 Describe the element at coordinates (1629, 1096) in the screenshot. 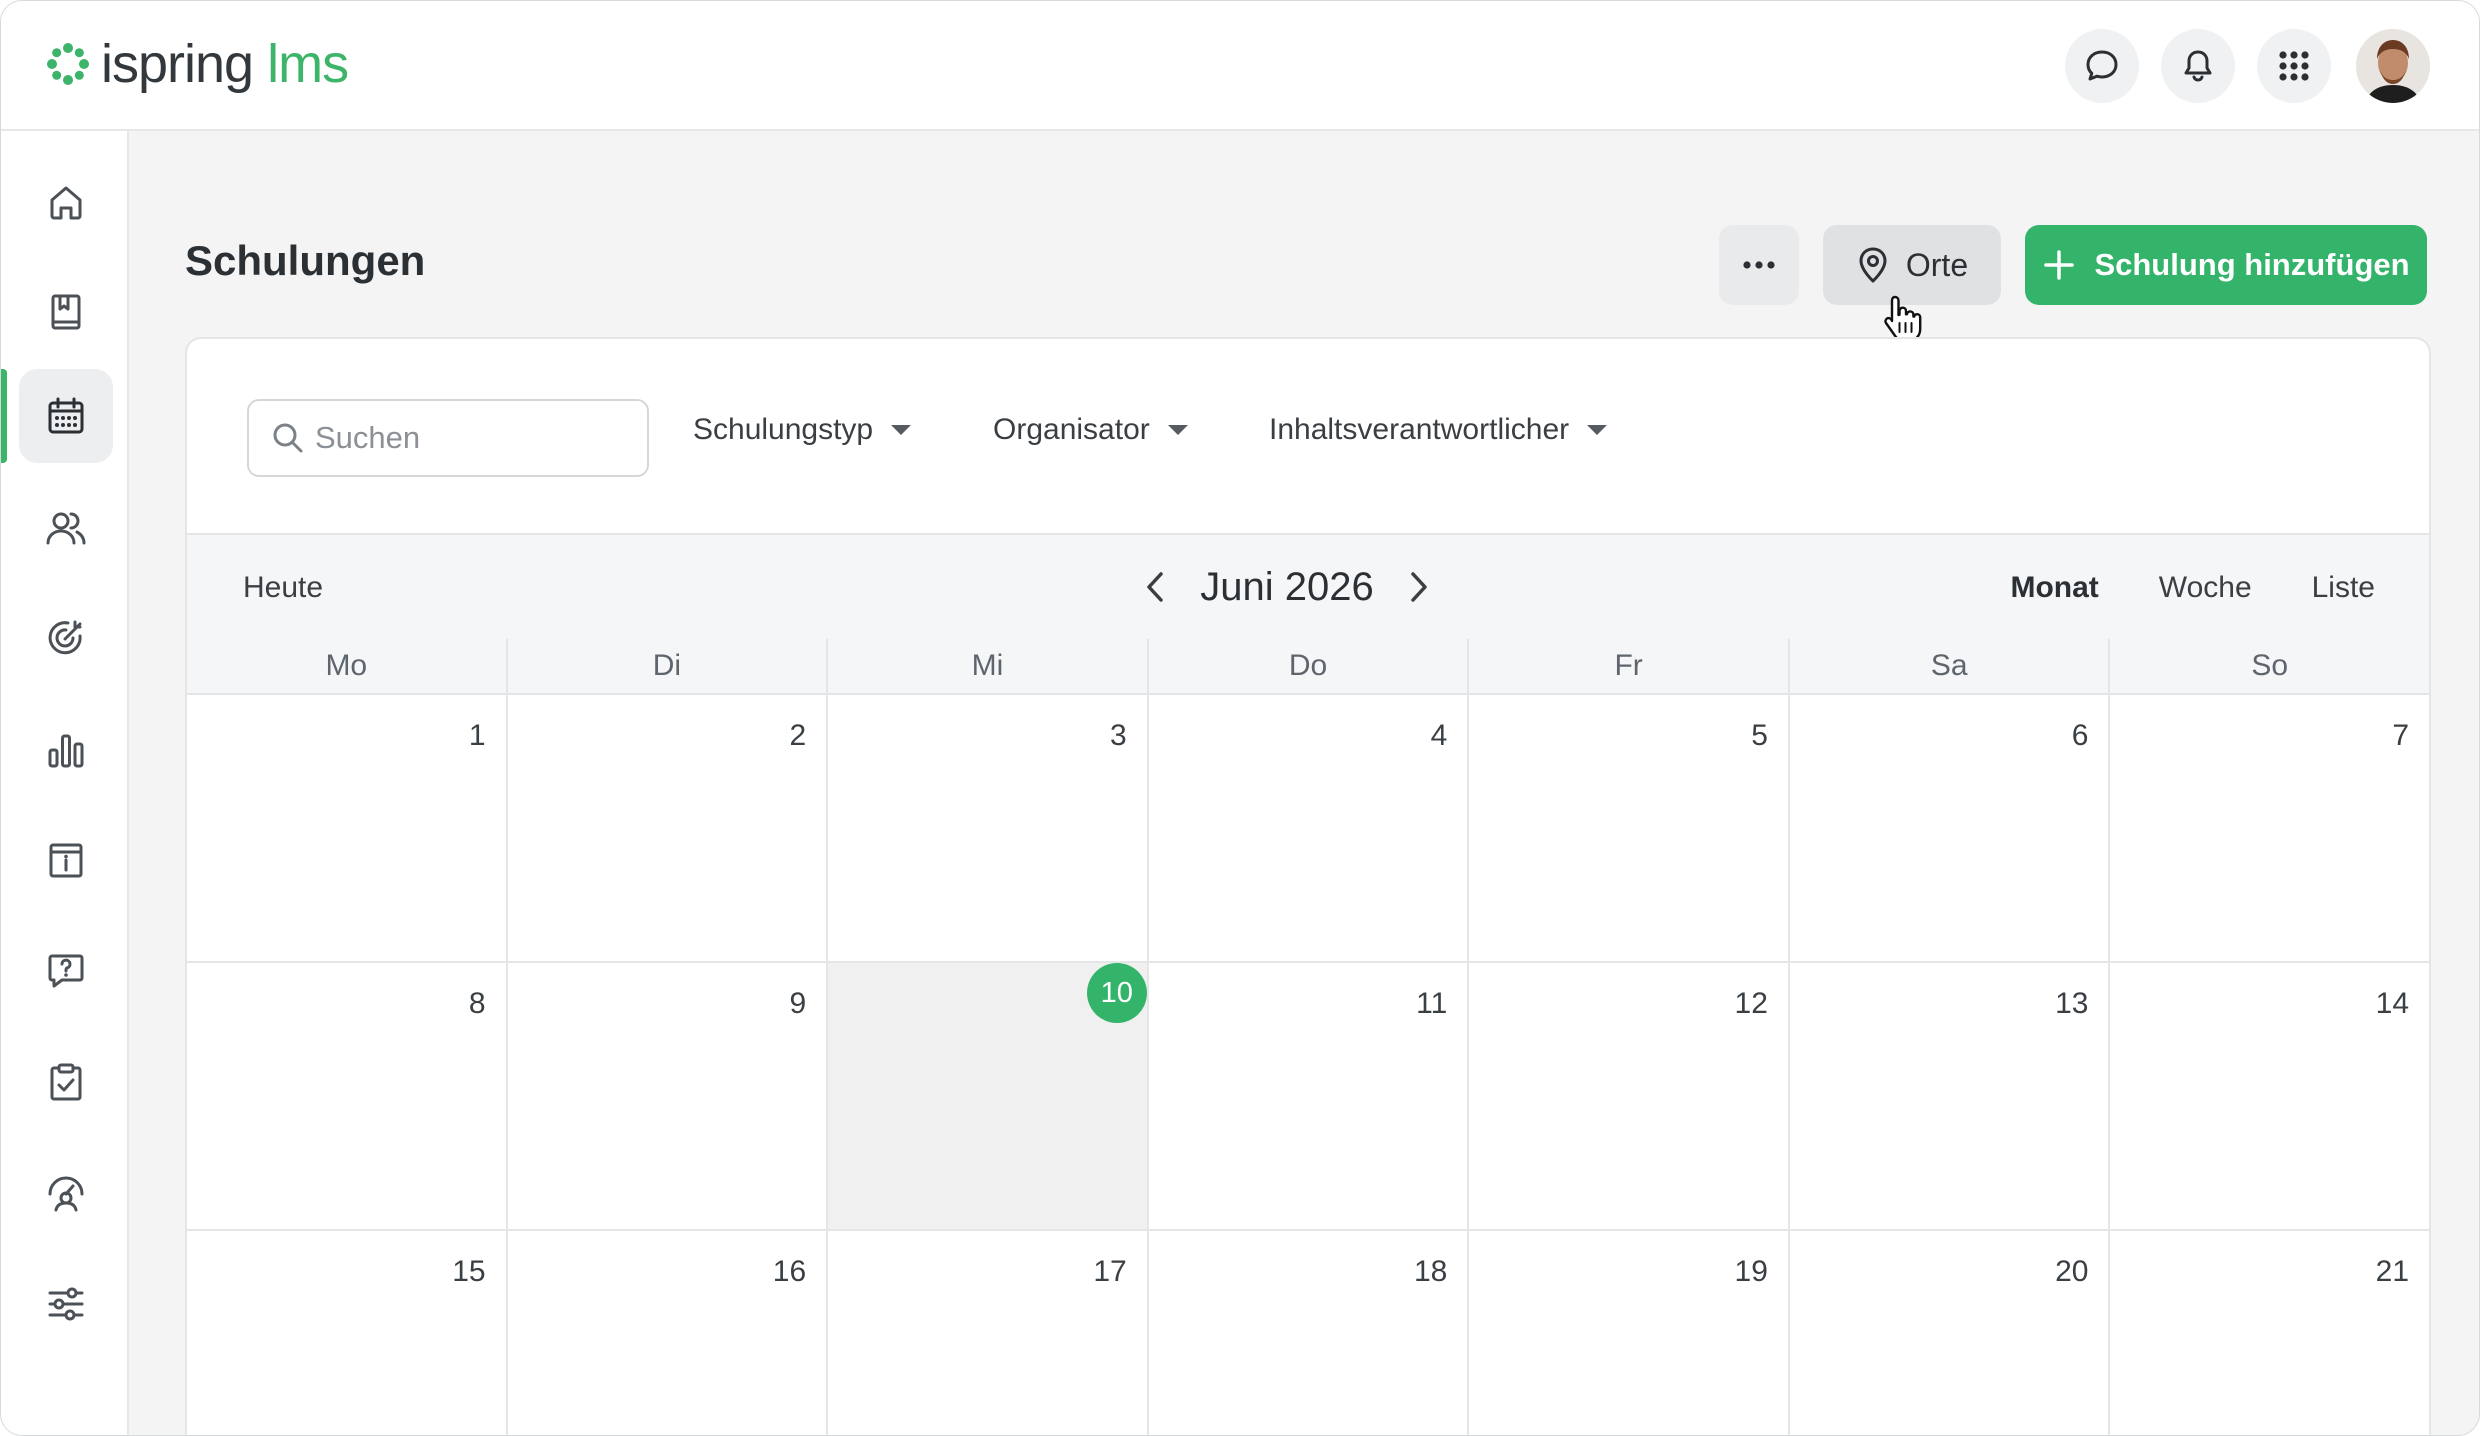

I see `calendar-day: 12` at that location.